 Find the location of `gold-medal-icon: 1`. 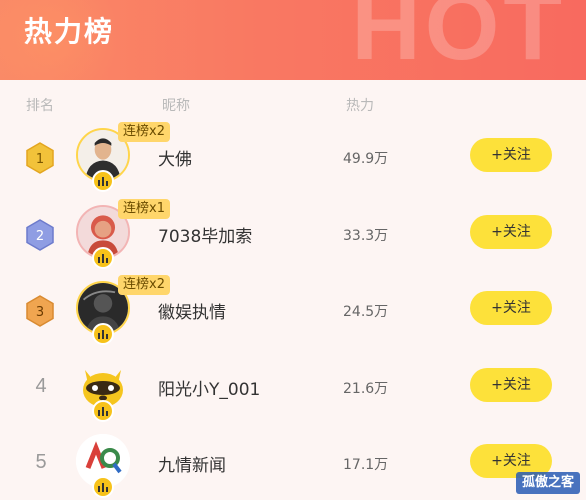

gold-medal-icon: 1 is located at coordinates (40, 158).